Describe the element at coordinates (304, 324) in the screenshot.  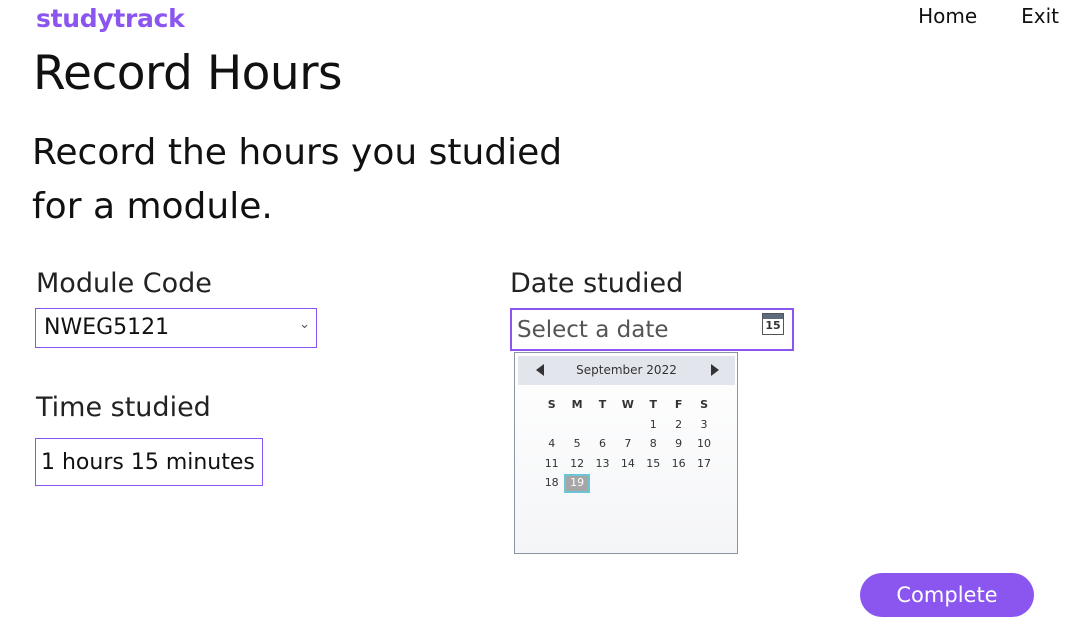
I see `chevron-down-icon: ⌄` at that location.